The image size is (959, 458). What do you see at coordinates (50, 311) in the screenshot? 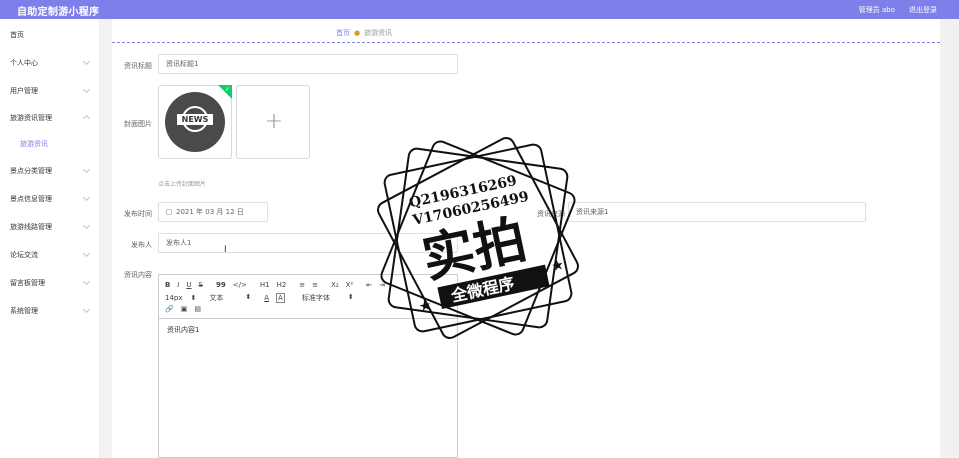
I see `sidebar-item-system: 系统管理` at bounding box center [50, 311].